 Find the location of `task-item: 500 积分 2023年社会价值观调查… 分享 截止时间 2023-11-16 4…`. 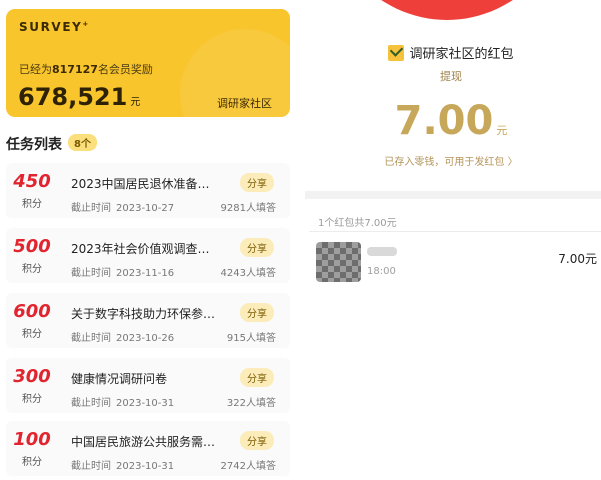

task-item: 500 积分 2023年社会价值观调查… 分享 截止时间 2023-11-16 4… is located at coordinates (148, 255).